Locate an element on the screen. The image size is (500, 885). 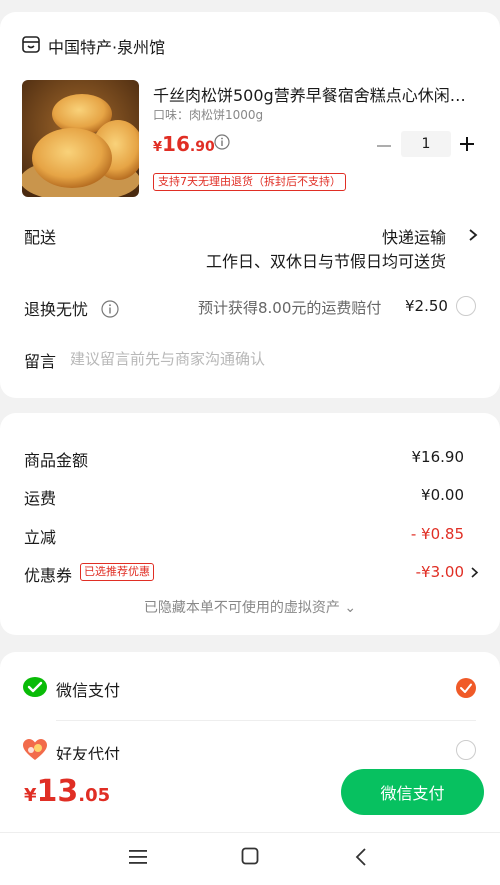
coupon-label: 优惠券 is located at coordinates (48, 575).